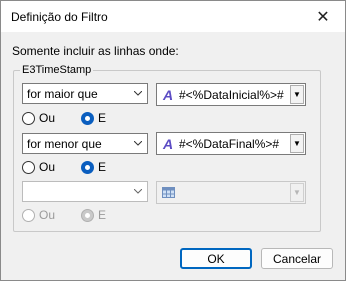  What do you see at coordinates (59, 17) in the screenshot?
I see `window-title: Definição do Filtro` at bounding box center [59, 17].